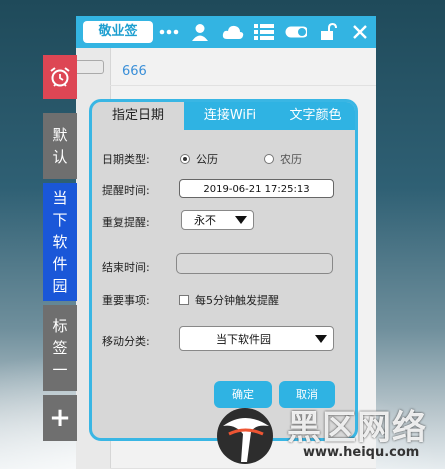 This screenshot has width=445, height=469. I want to click on repeat-select: 永不, so click(217, 220).